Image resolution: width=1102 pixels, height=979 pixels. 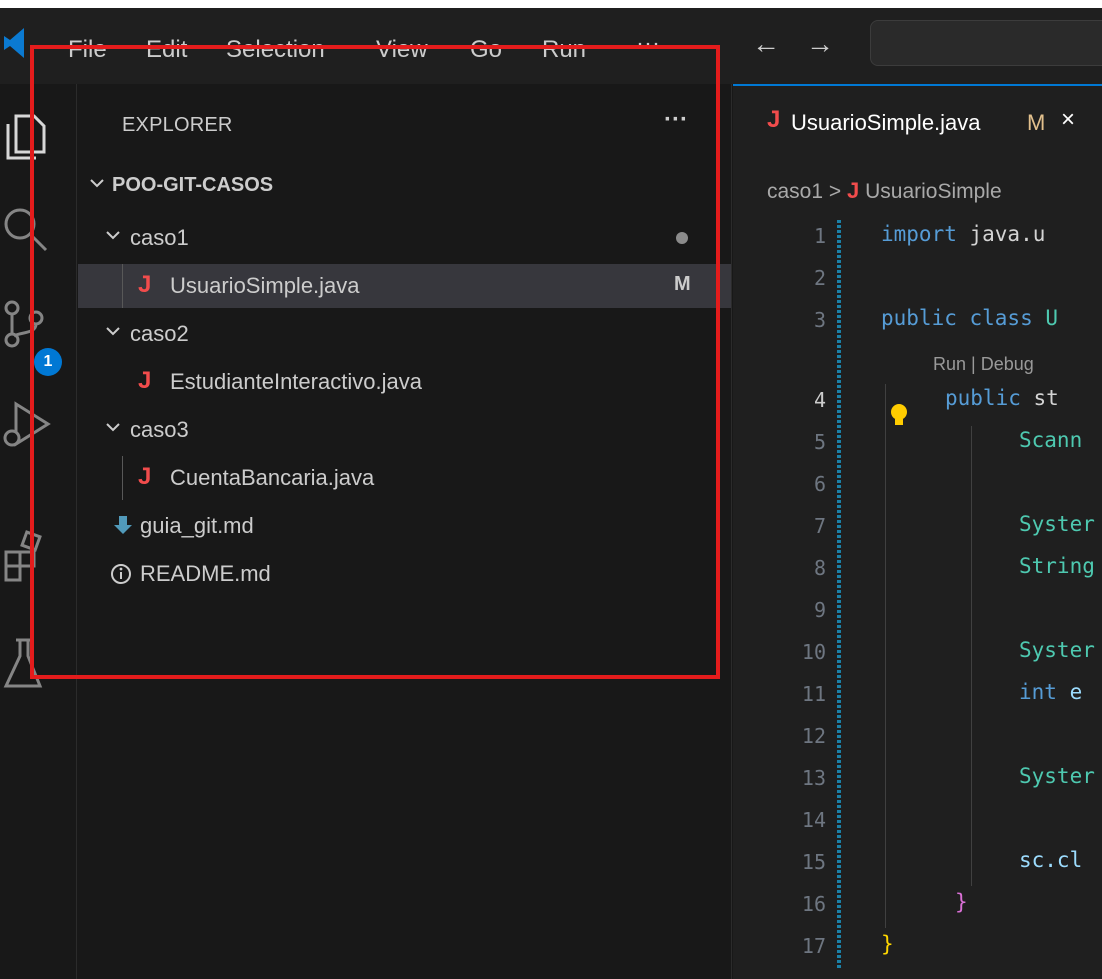 What do you see at coordinates (813, 652) in the screenshot?
I see `line-number: 10` at bounding box center [813, 652].